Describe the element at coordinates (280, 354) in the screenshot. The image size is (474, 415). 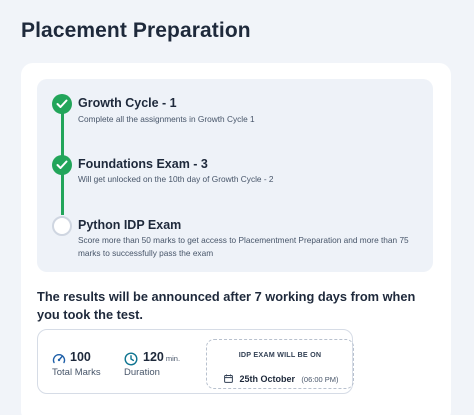
I see `exam-schedule-heading: IDP EXAM WILL BE ON` at that location.